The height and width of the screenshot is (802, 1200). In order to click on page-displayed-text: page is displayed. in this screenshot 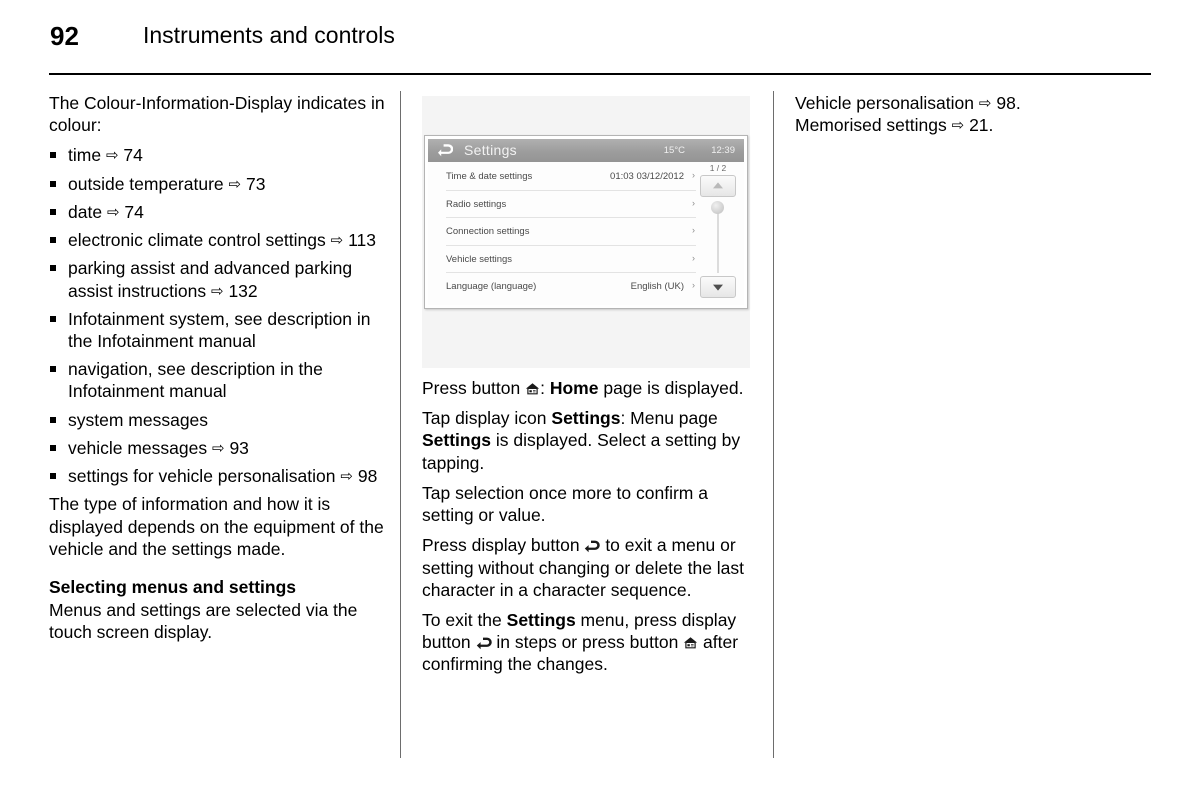, I will do `click(671, 388)`.